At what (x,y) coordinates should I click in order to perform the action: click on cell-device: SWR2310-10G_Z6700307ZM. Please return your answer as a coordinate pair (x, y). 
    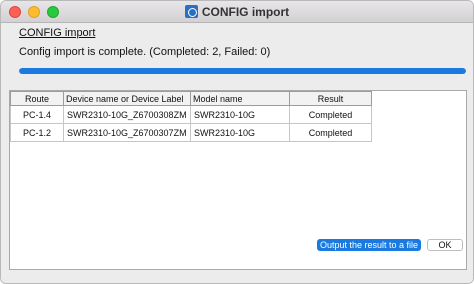
    Looking at the image, I should click on (127, 132).